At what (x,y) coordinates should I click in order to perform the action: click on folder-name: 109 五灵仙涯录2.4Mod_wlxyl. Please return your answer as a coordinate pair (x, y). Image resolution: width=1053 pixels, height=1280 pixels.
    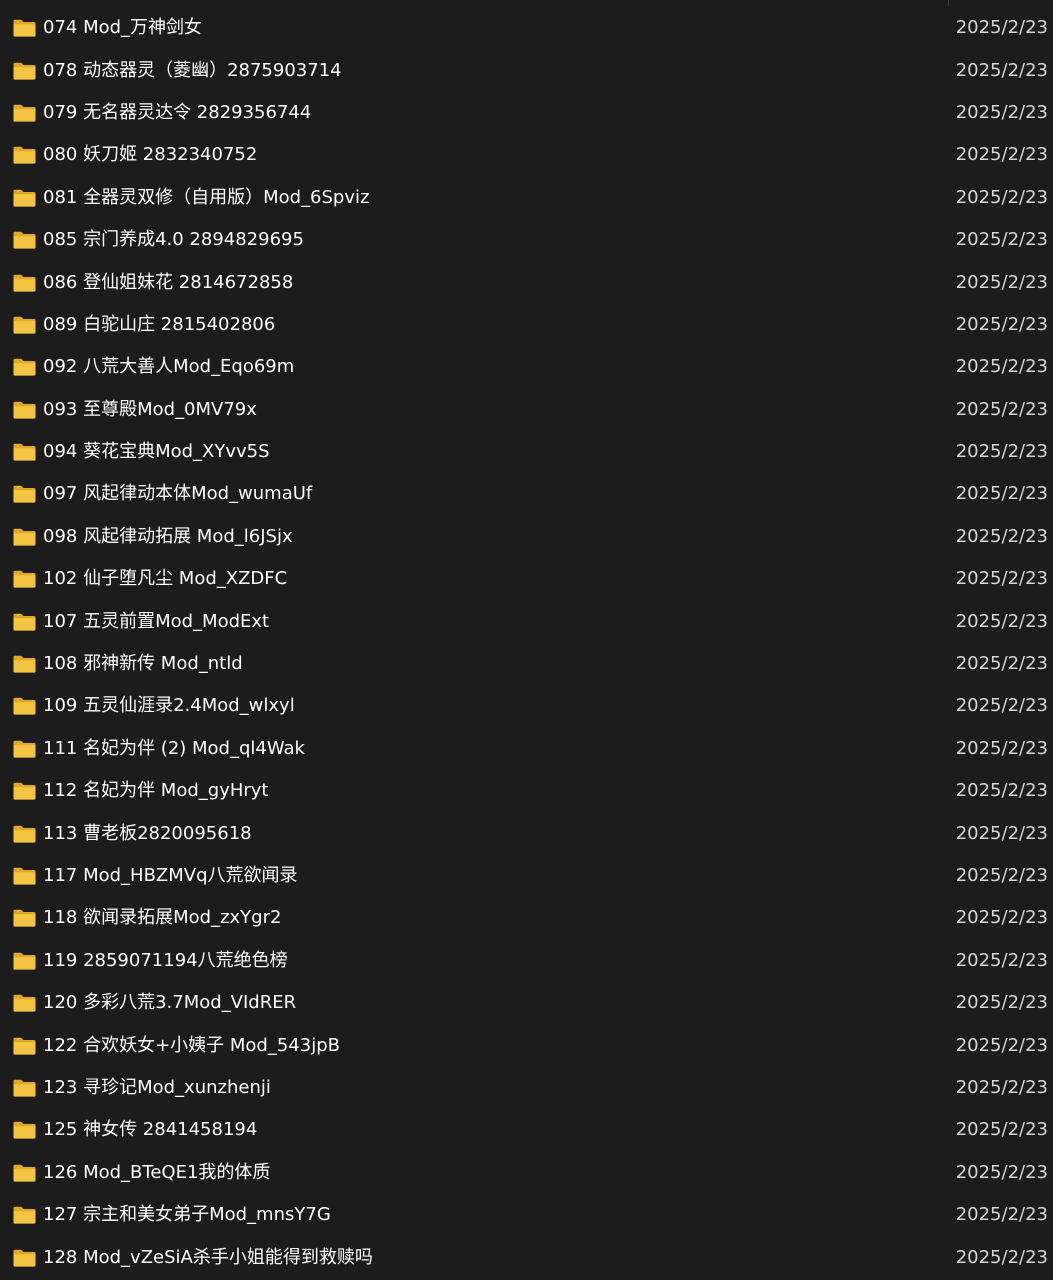
    Looking at the image, I should click on (169, 706).